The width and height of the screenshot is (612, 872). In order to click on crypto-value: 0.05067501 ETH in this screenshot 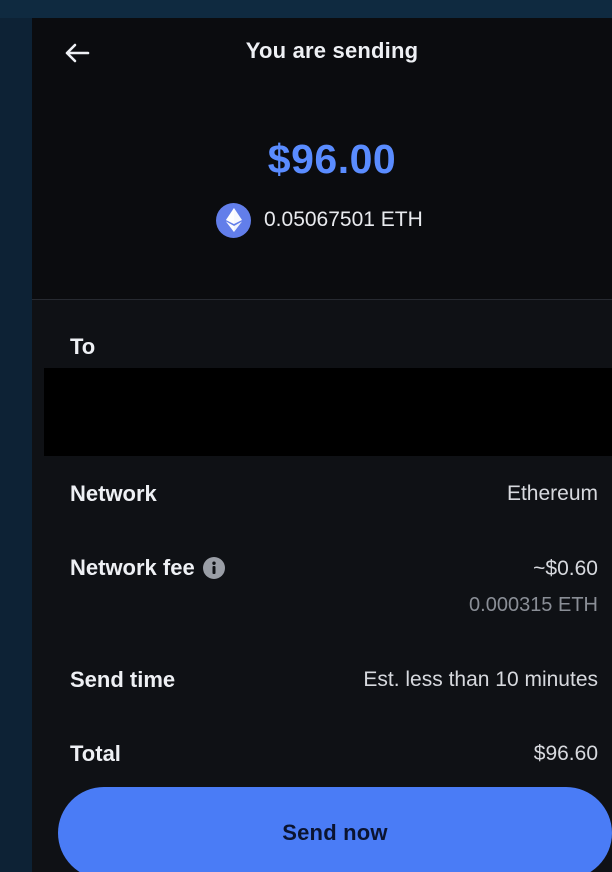, I will do `click(343, 219)`.